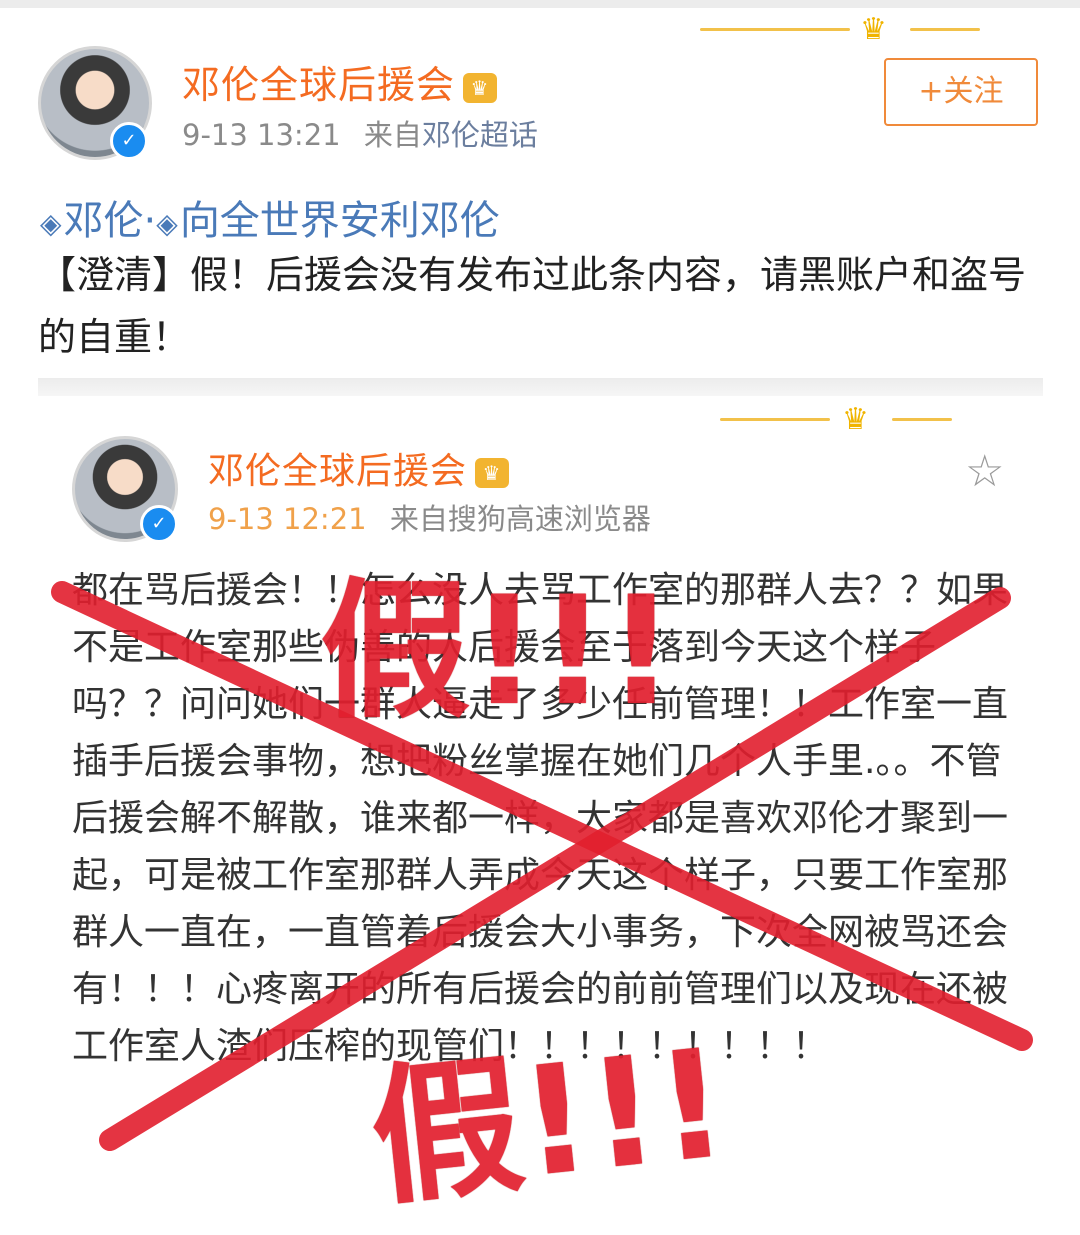  What do you see at coordinates (261, 135) in the screenshot?
I see `post-time: 9-13 13:21` at bounding box center [261, 135].